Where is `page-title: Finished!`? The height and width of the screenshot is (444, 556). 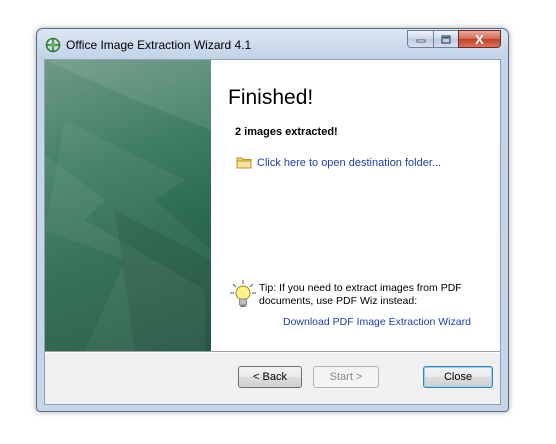 page-title: Finished! is located at coordinates (271, 97).